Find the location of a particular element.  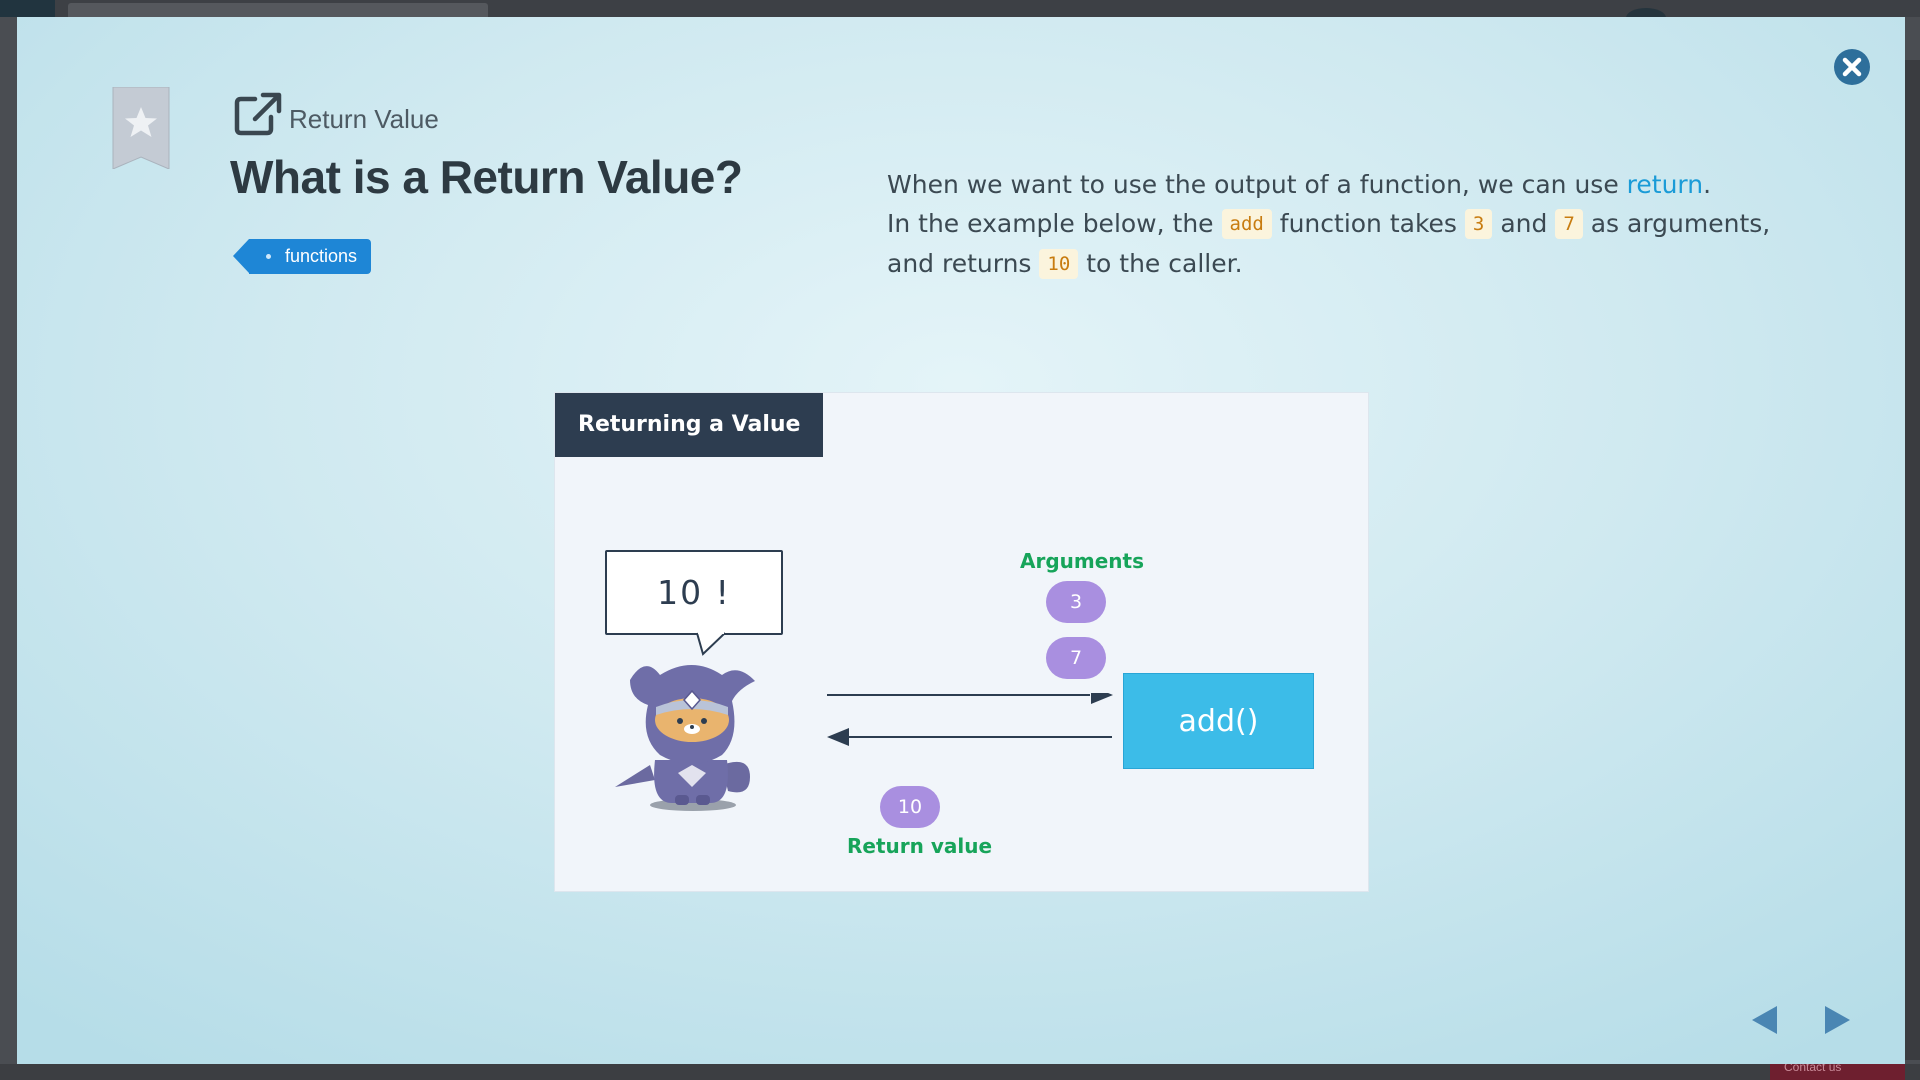

lesson-subtitle: Return Value is located at coordinates (364, 119).